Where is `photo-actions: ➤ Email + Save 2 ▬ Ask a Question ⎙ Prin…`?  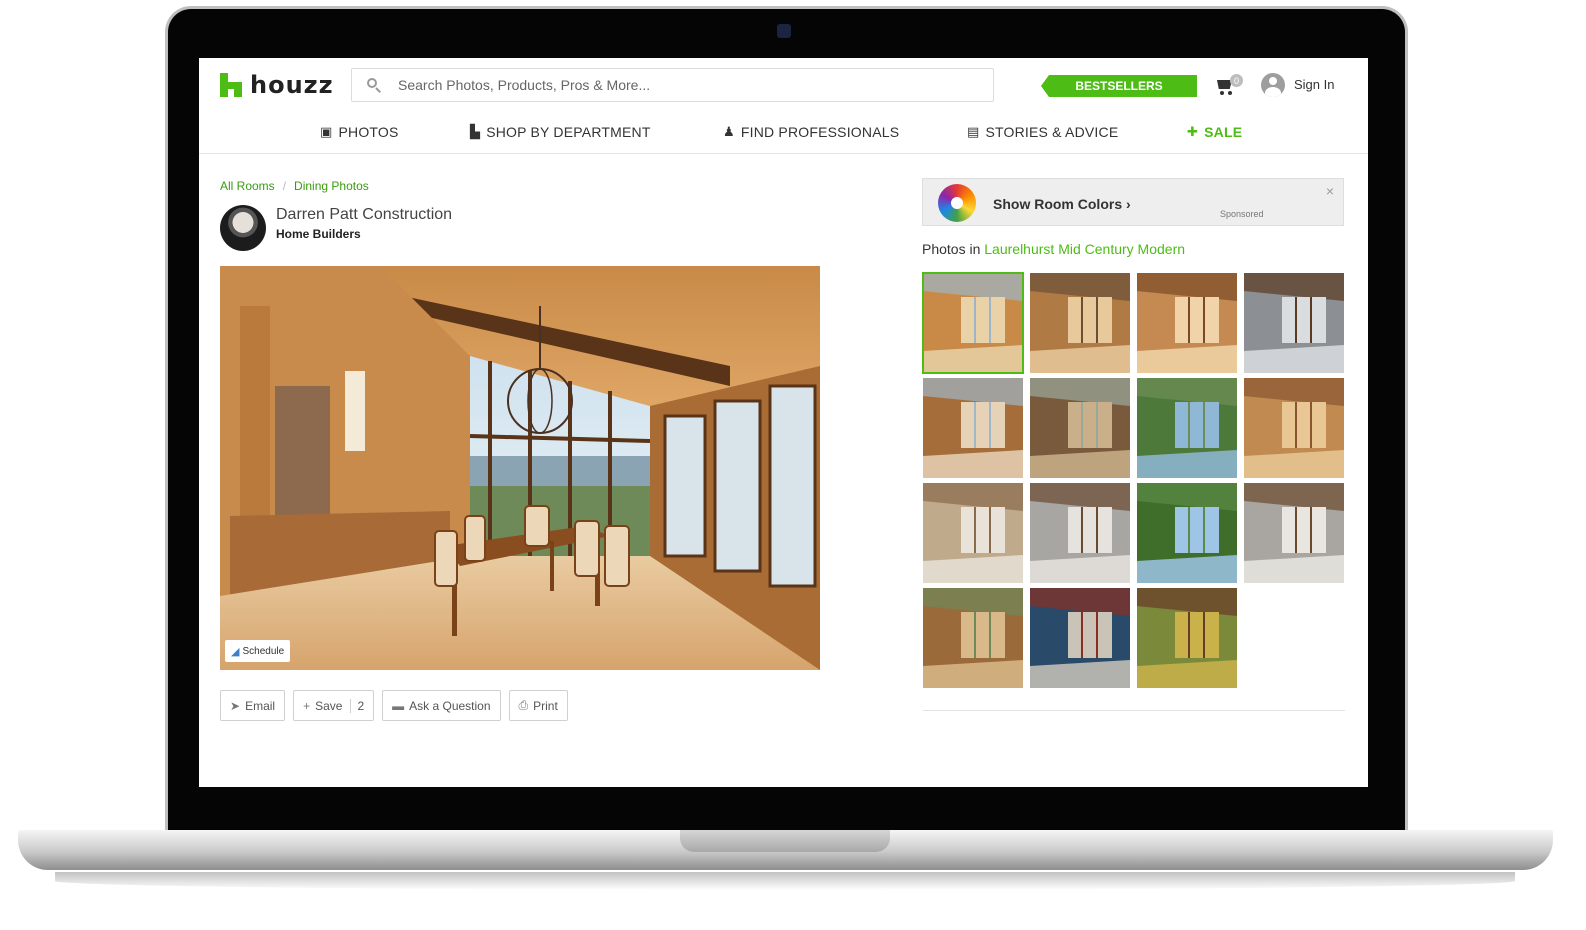 photo-actions: ➤ Email + Save 2 ▬ Ask a Question ⎙ Prin… is located at coordinates (398, 705).